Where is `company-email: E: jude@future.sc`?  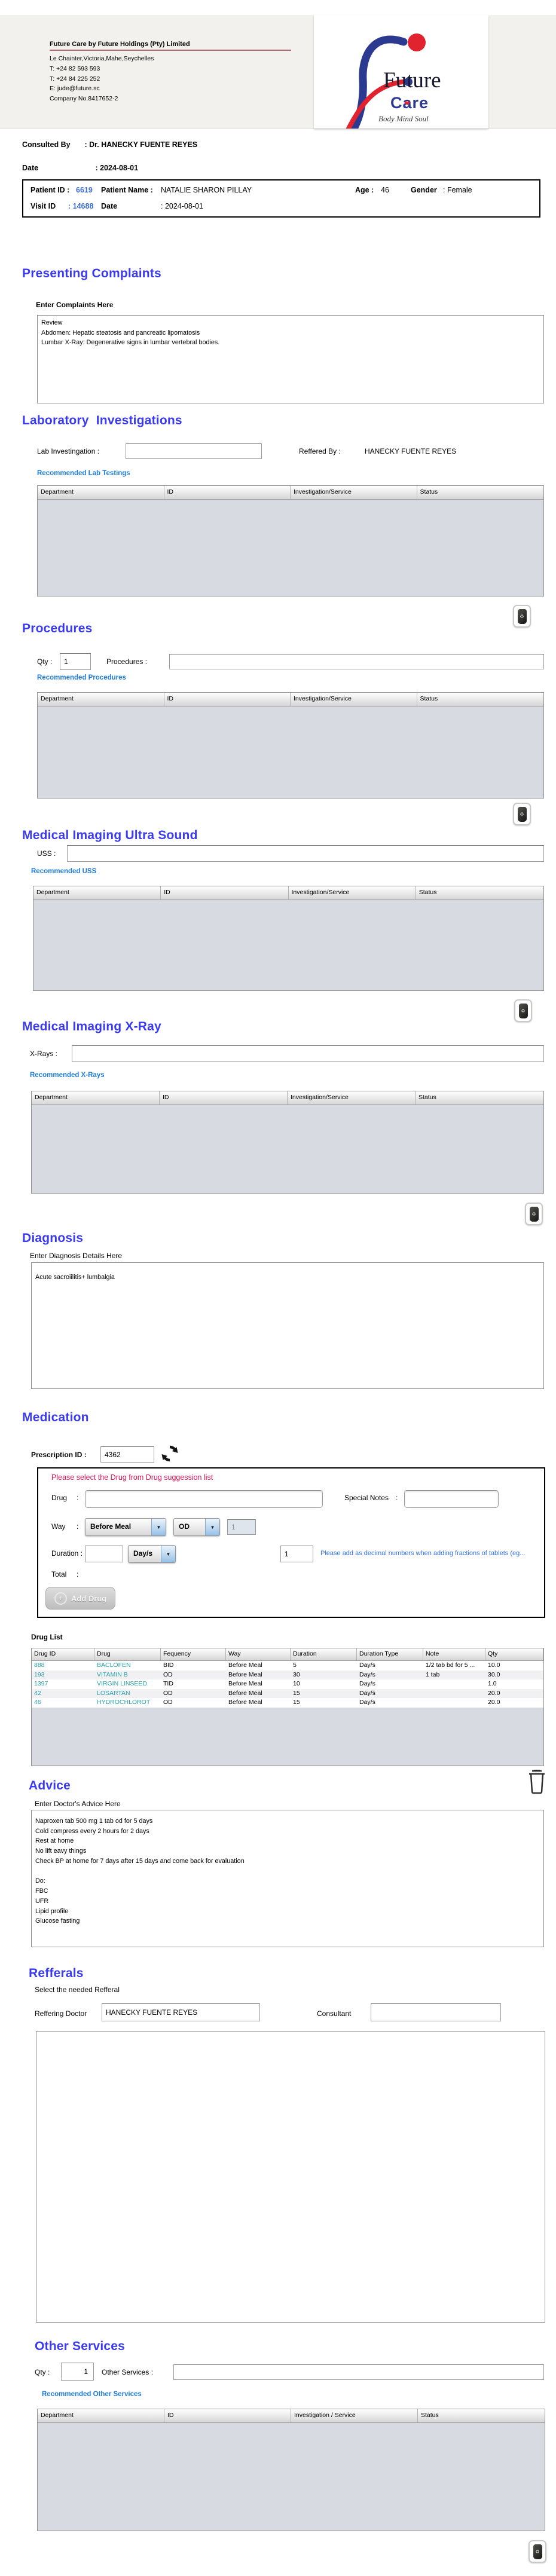
company-email: E: jude@future.sc is located at coordinates (75, 89).